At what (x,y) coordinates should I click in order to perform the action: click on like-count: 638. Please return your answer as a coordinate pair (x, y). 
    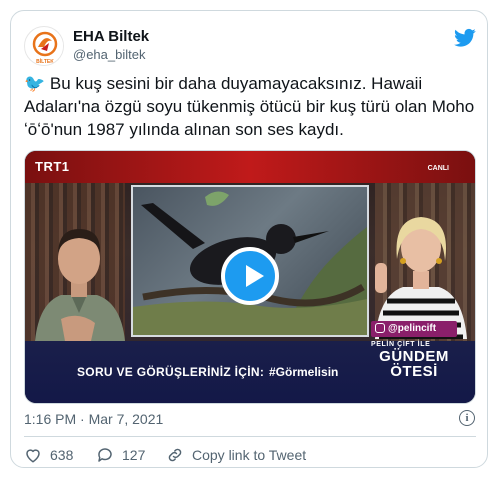
    Looking at the image, I should click on (62, 455).